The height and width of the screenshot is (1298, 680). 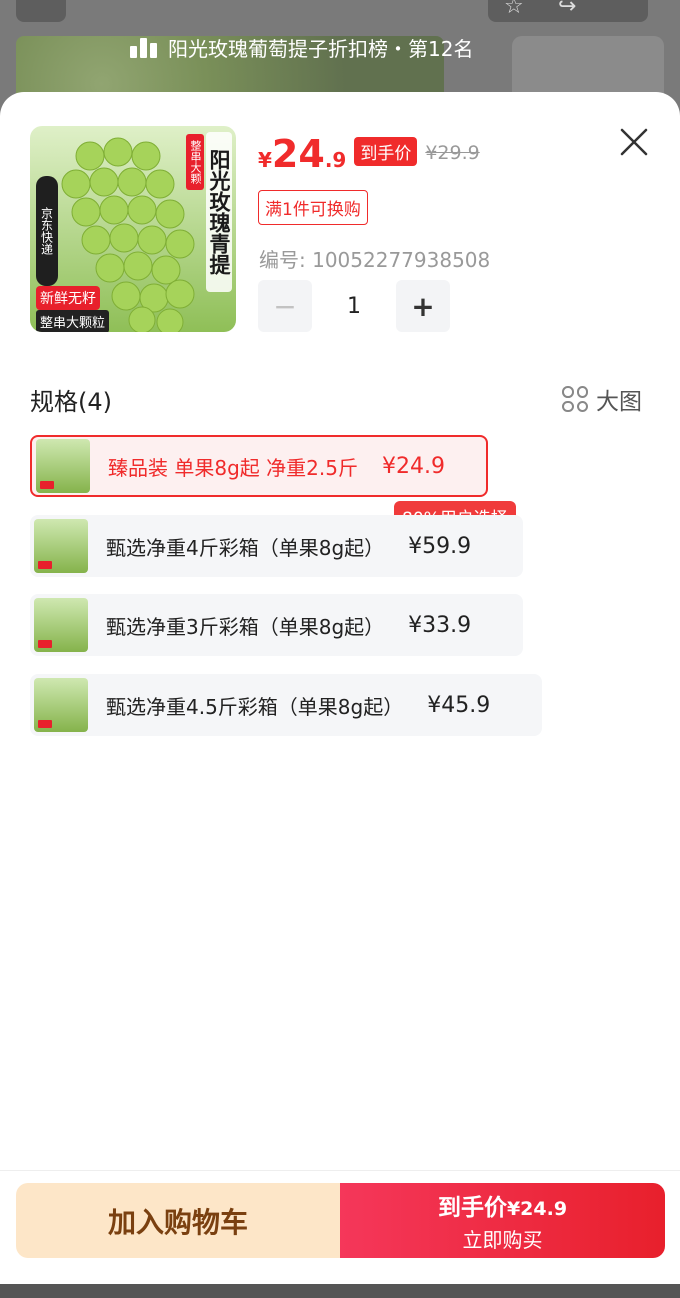 I want to click on decrease-button: −, so click(x=285, y=306).